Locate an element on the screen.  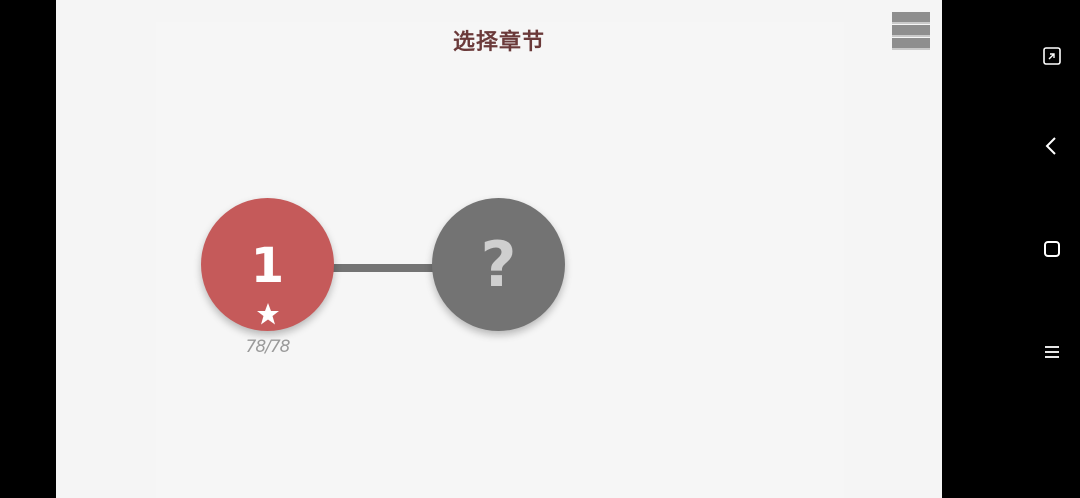
locked-chapter-question-mark: ? is located at coordinates (498, 264).